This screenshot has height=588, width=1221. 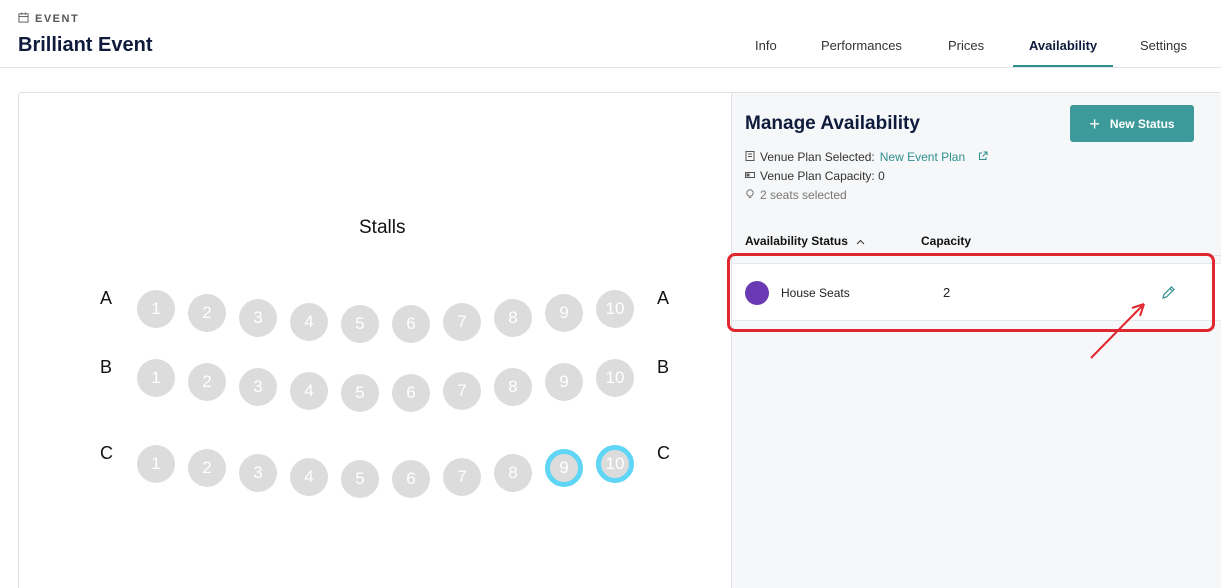 I want to click on event-label-text: EVENT, so click(x=57, y=19).